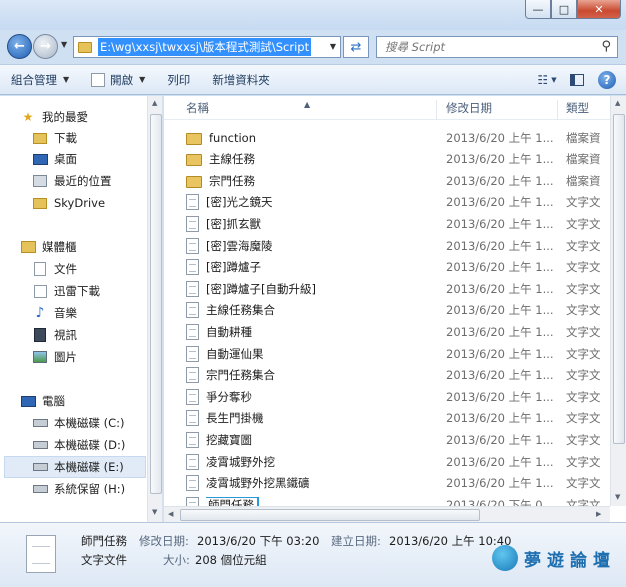  What do you see at coordinates (394, 439) in the screenshot?
I see `file-row: 挖藏寶圖 2013/6/20 上午 1... 文字文` at bounding box center [394, 439].